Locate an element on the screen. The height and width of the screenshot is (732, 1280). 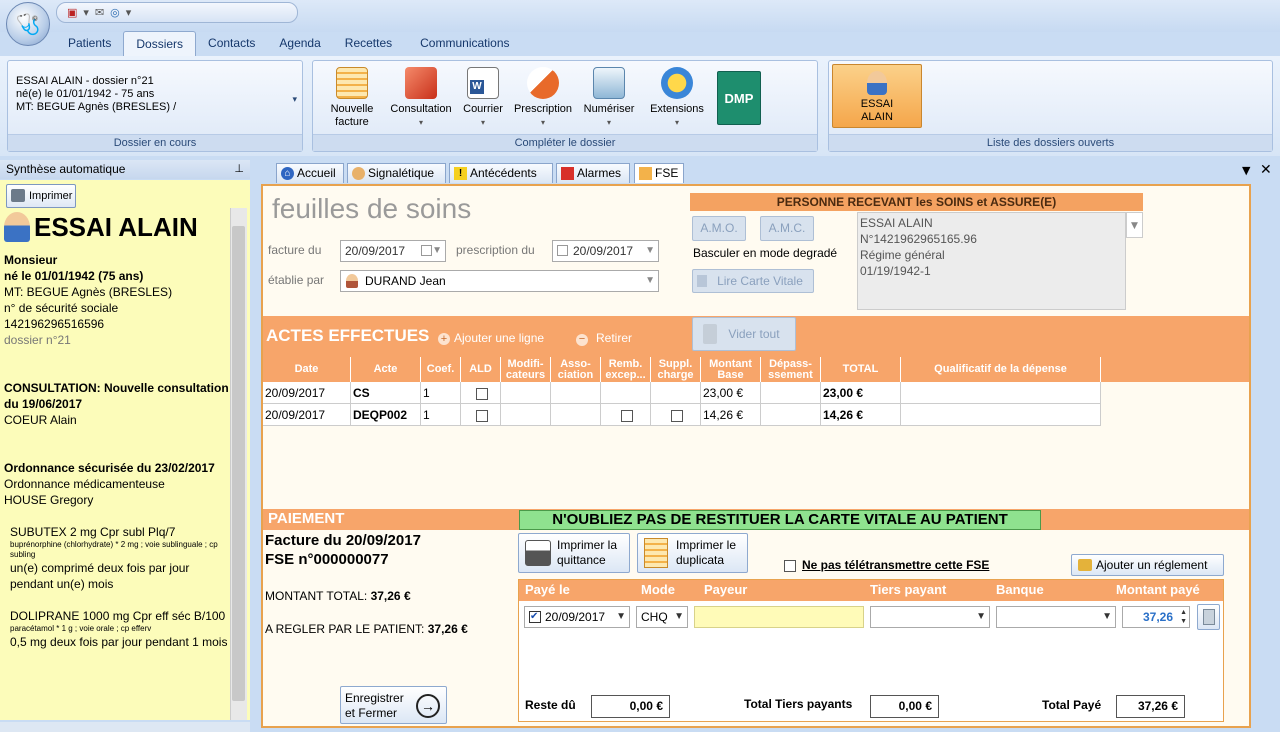
tab-patients: Patients is located at coordinates (89, 44).